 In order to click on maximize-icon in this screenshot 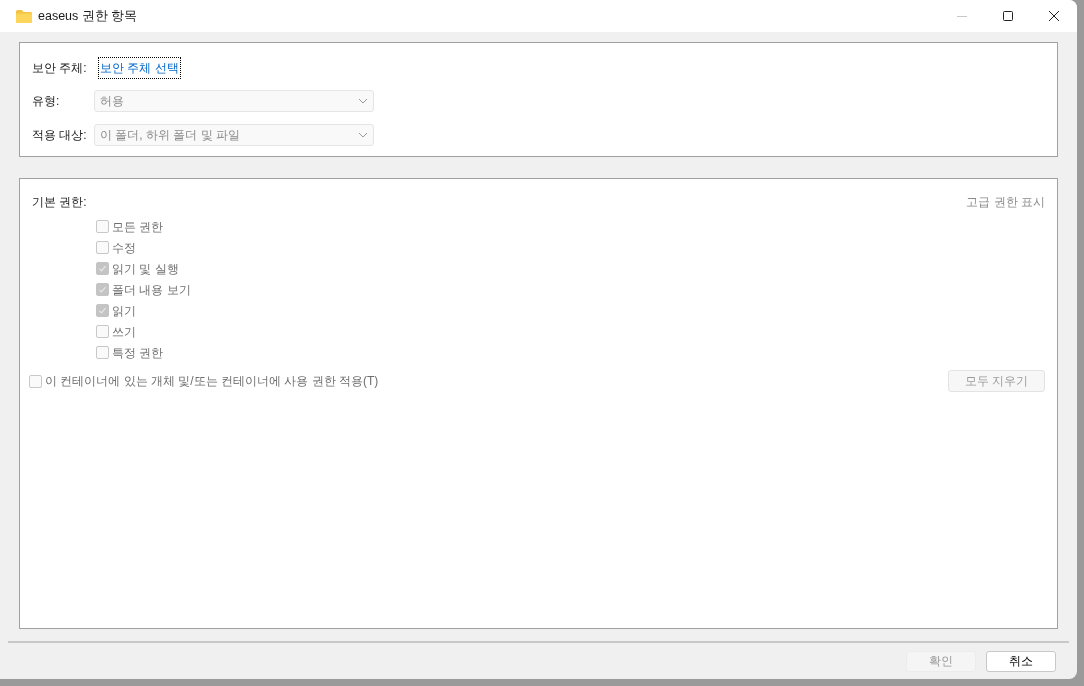, I will do `click(1008, 16)`.